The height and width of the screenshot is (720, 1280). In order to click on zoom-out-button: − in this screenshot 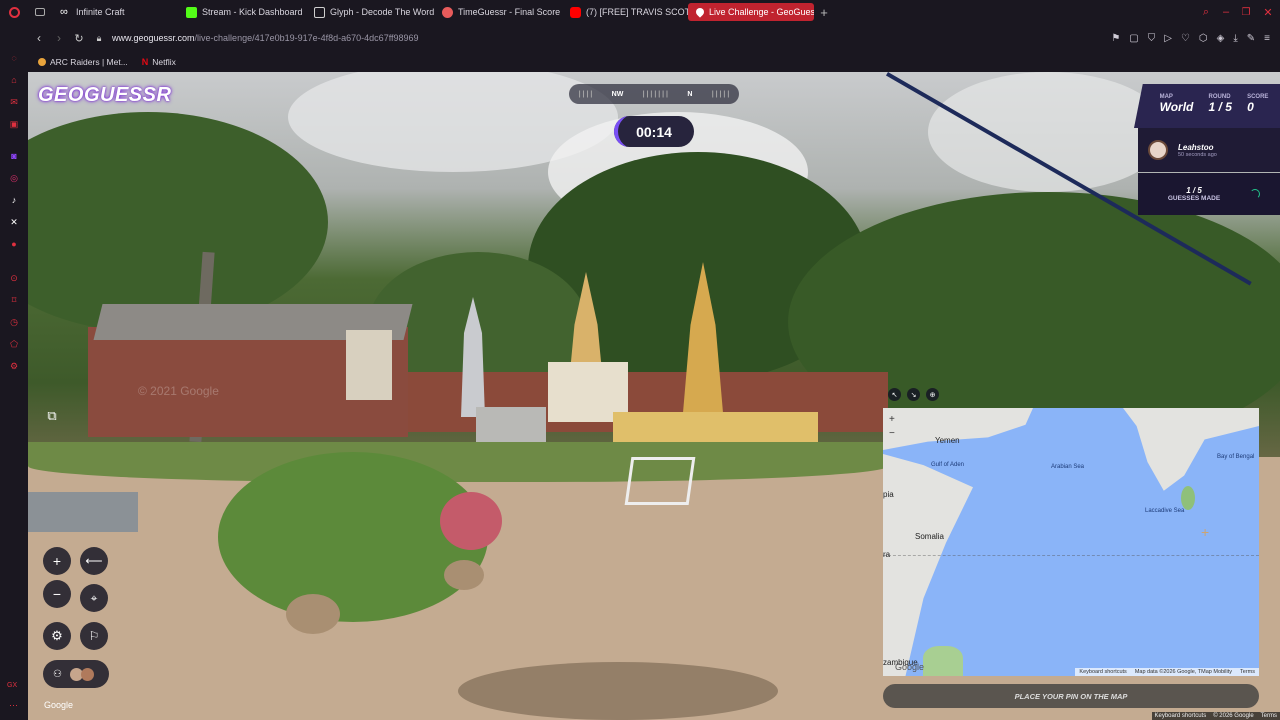, I will do `click(57, 594)`.